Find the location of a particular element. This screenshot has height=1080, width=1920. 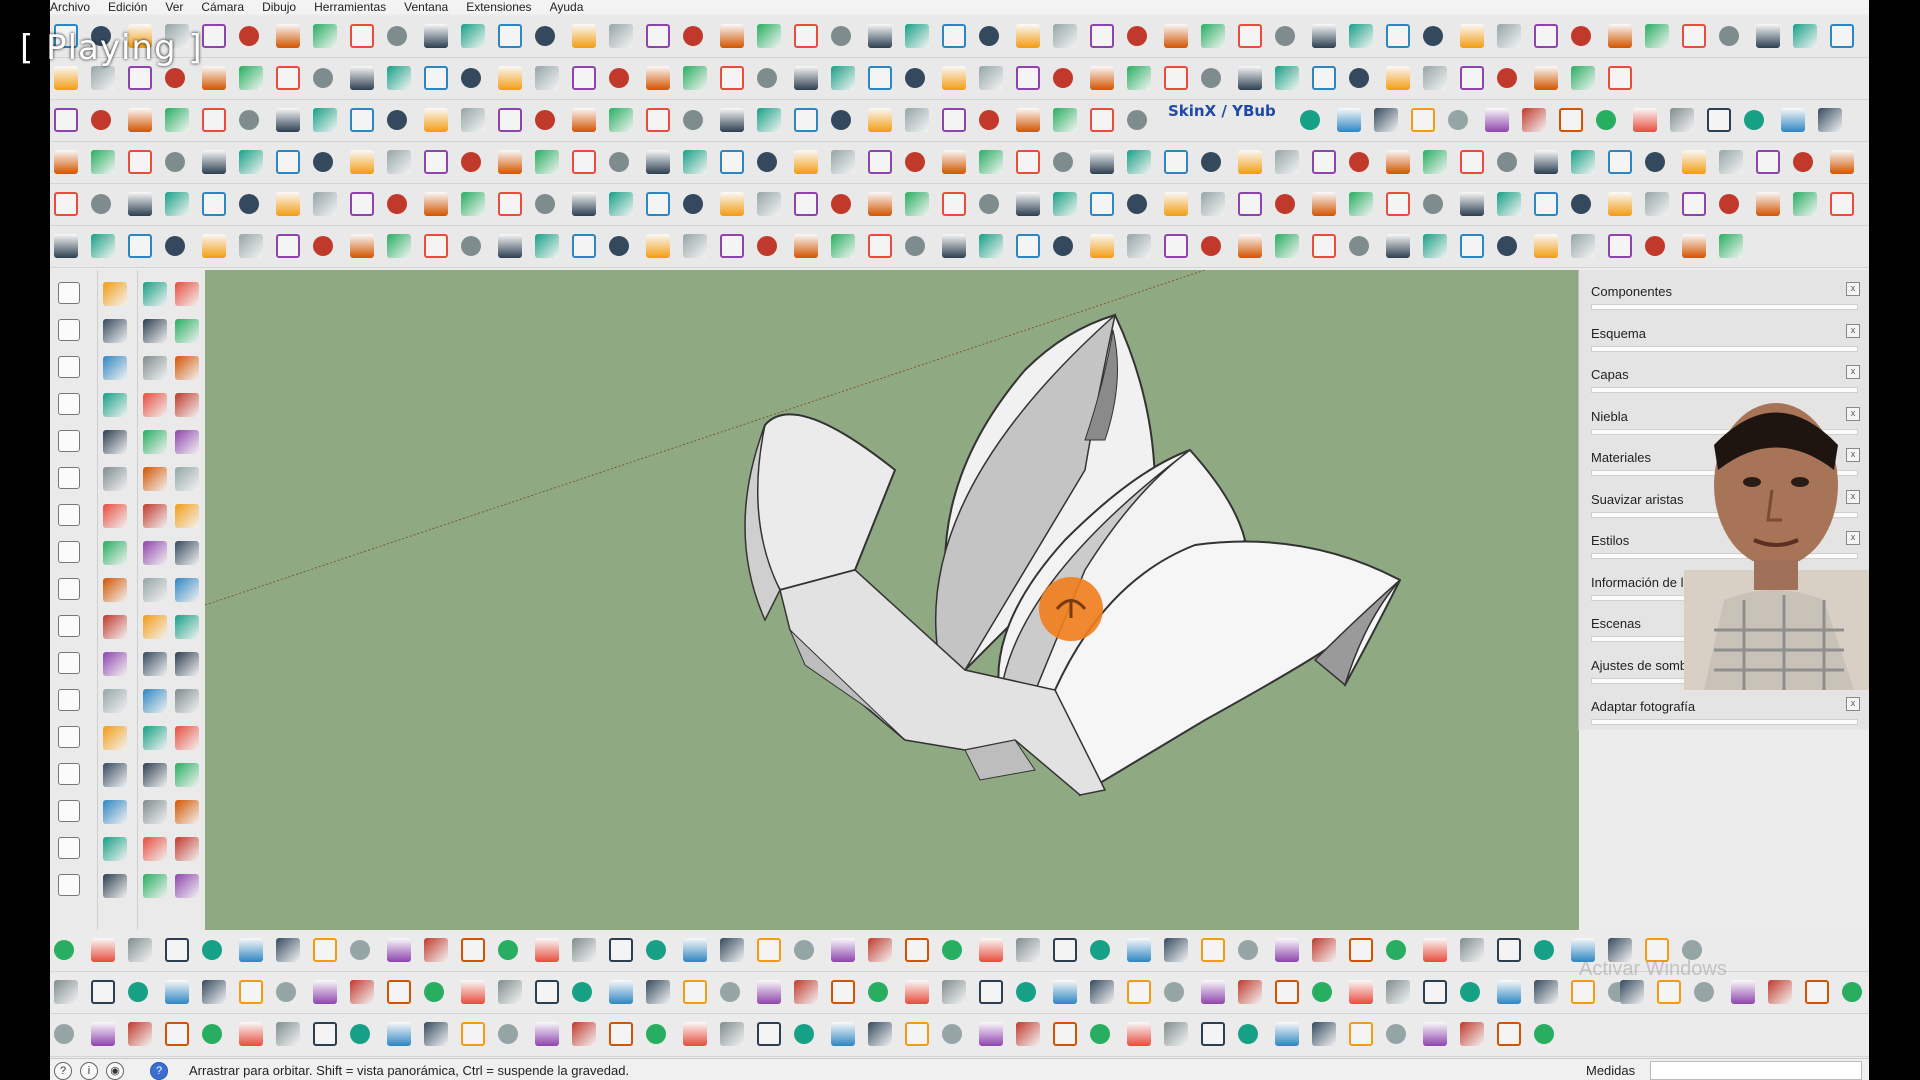

menu-herramientas: Herramientas is located at coordinates (350, 7).